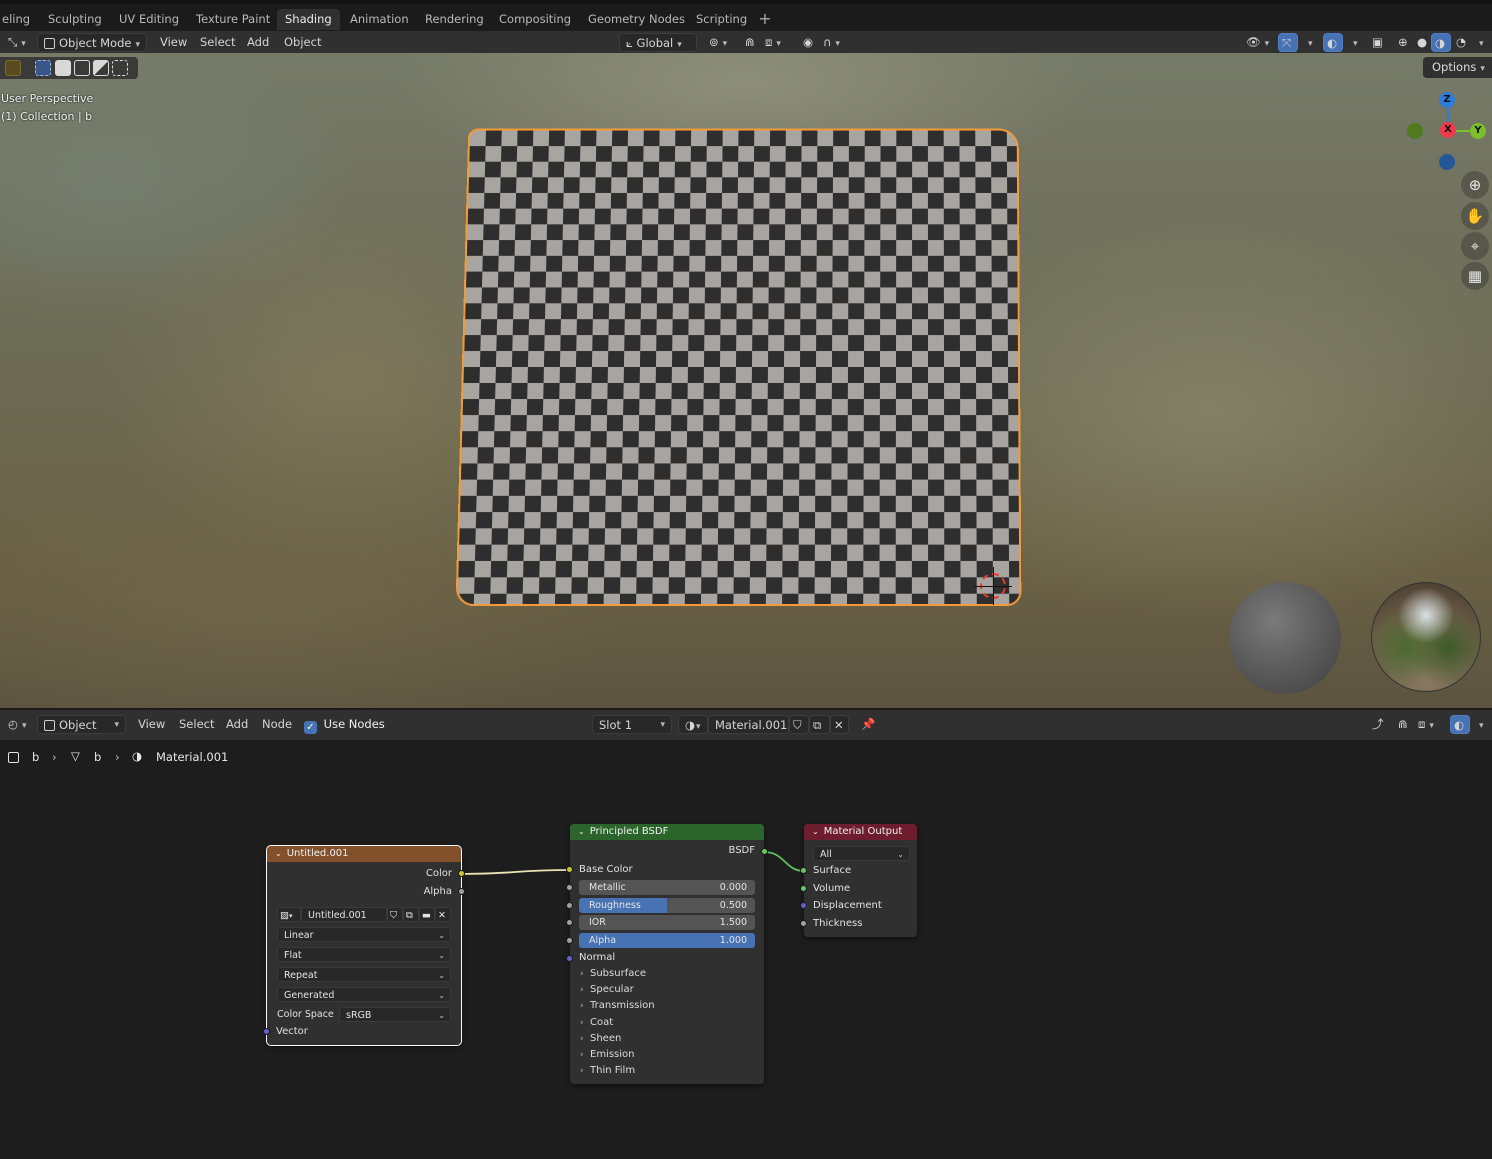  I want to click on volume-input-socket, so click(803, 888).